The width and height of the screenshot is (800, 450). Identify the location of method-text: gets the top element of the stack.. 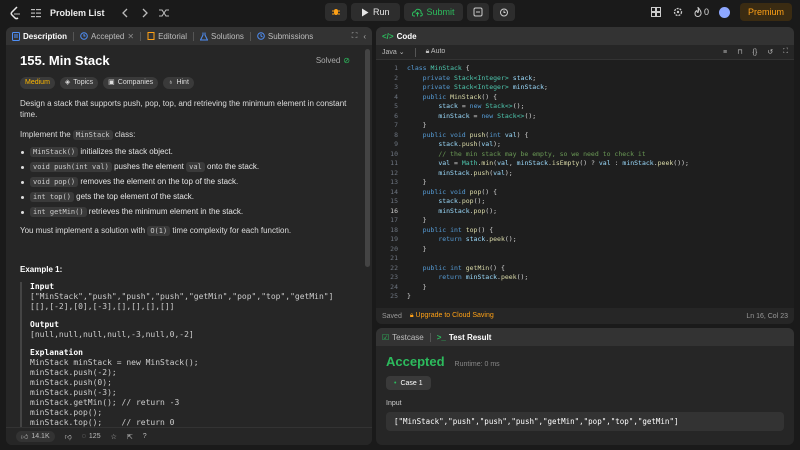
(134, 196).